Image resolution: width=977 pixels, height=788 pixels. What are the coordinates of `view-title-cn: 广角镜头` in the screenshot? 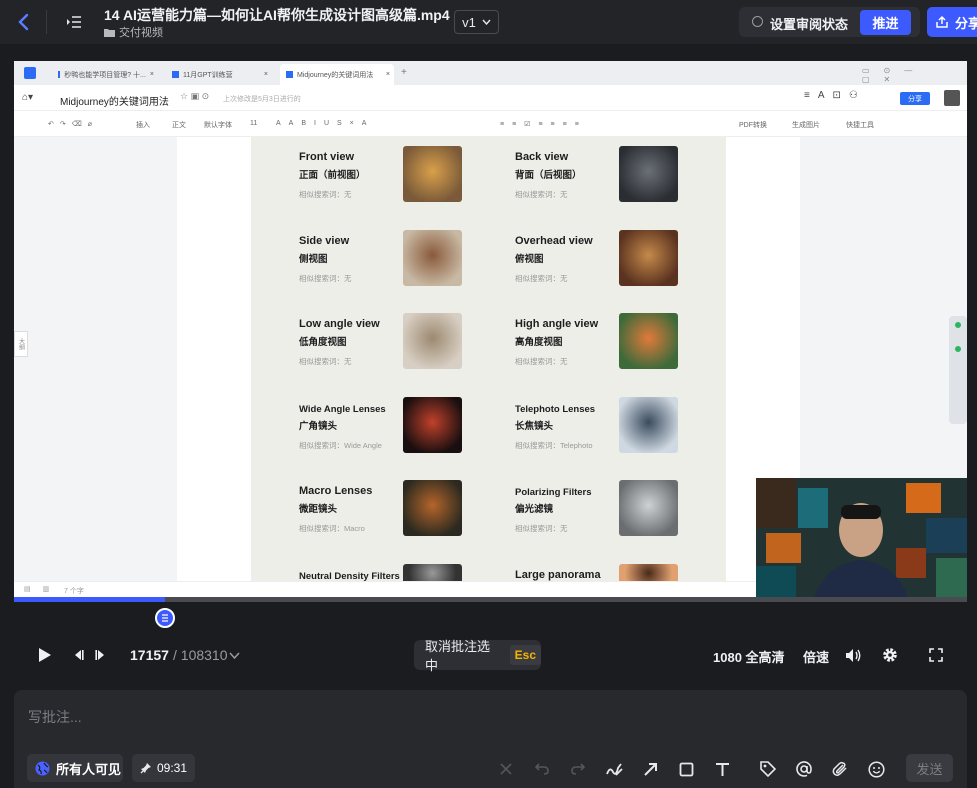 It's located at (318, 426).